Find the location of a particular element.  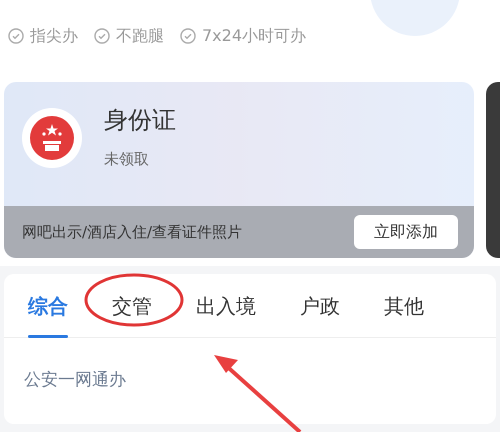

section-title: 公安一网通办 is located at coordinates (75, 380).